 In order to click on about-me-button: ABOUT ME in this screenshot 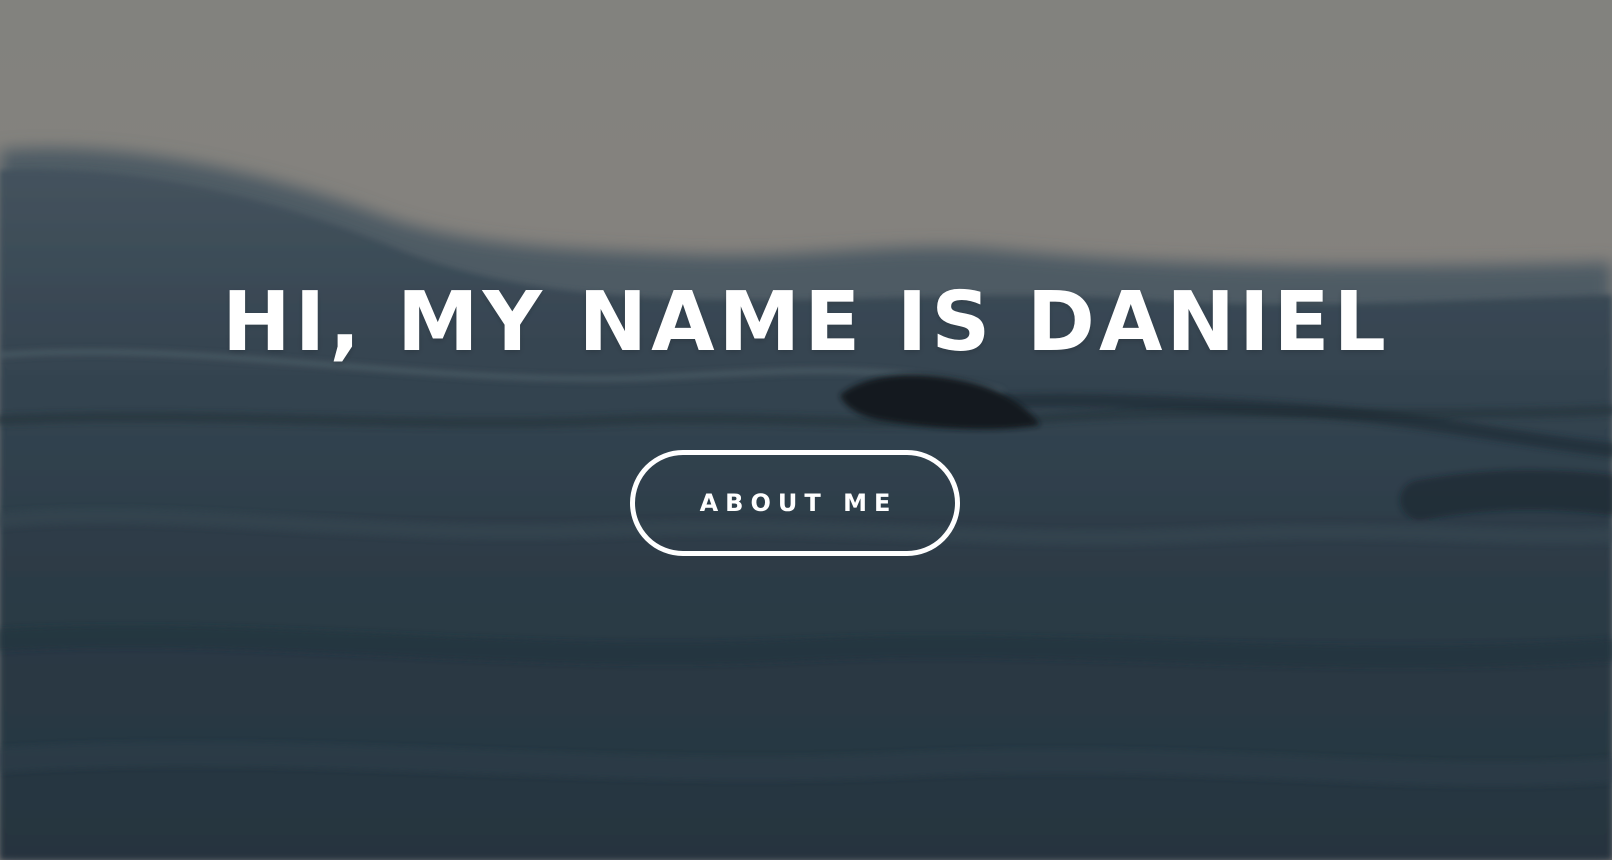, I will do `click(795, 503)`.